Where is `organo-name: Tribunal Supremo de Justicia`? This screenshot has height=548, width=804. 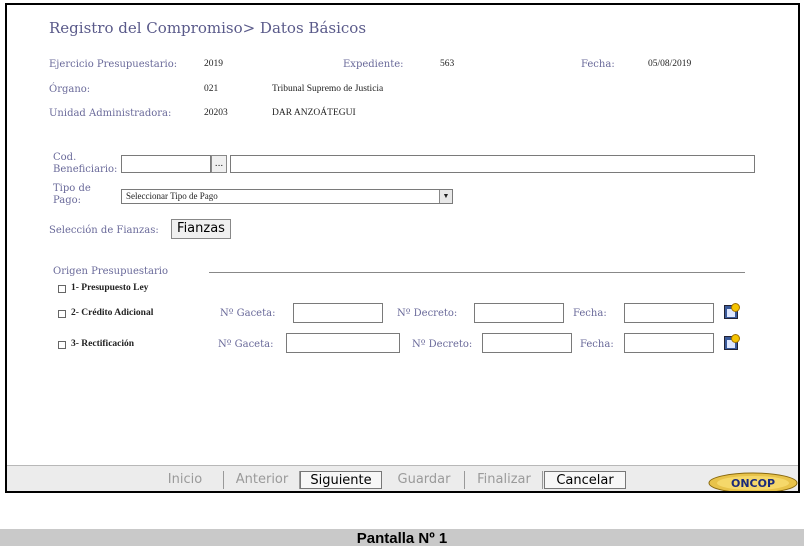 organo-name: Tribunal Supremo de Justicia is located at coordinates (328, 89).